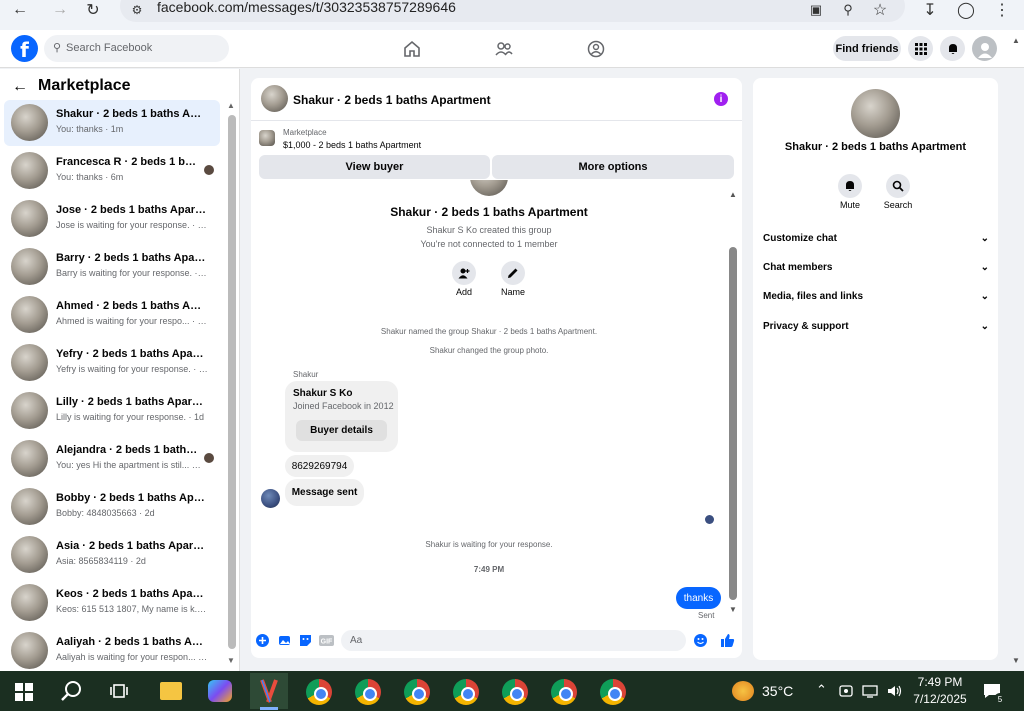 The image size is (1024, 711). Describe the element at coordinates (262, 640) in the screenshot. I see `plus-circle-icon` at that location.